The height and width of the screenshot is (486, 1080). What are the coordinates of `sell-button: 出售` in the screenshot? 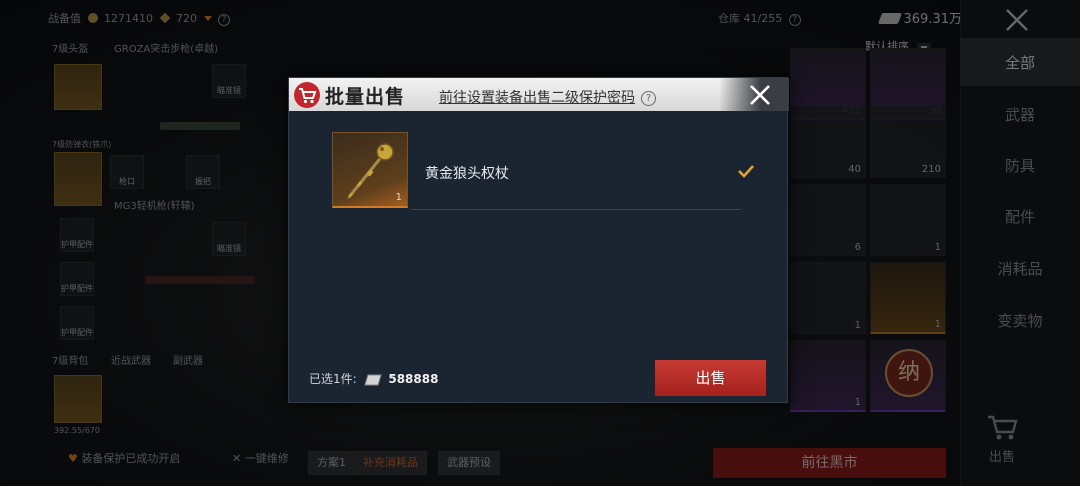 It's located at (710, 378).